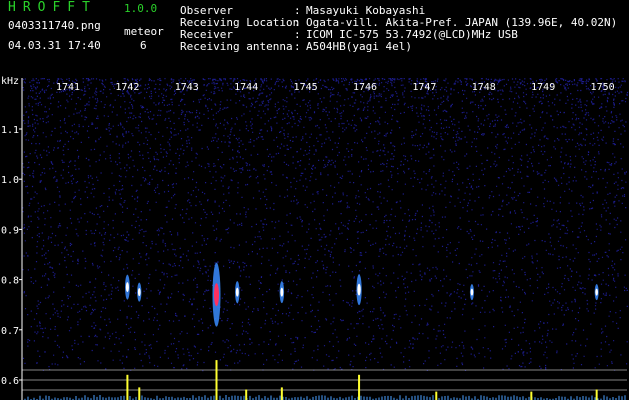 The image size is (629, 400). What do you see at coordinates (365, 87) in the screenshot?
I see `x-tick-label: 1746` at bounding box center [365, 87].